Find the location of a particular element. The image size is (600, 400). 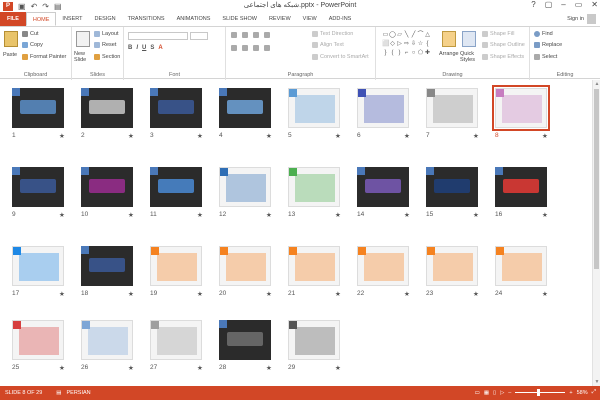

quick-styles-icon is located at coordinates (469, 39).